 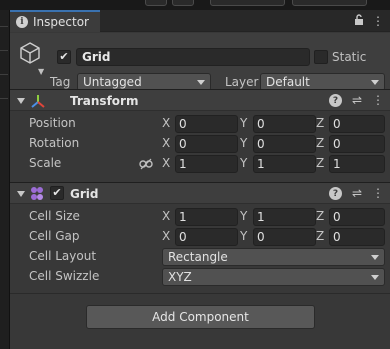 I want to click on tag-label: Tag, so click(x=60, y=82).